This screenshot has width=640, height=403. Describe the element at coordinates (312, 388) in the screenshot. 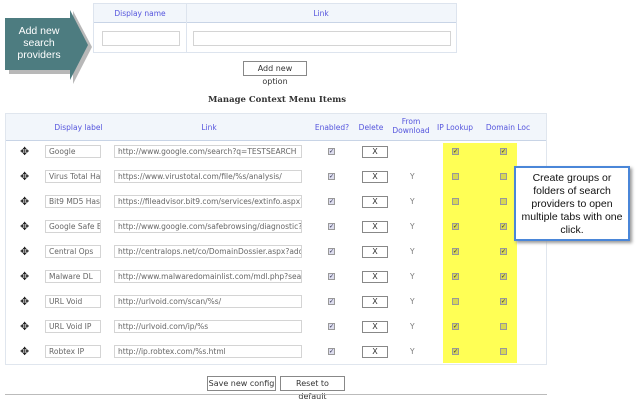

I see `reset-default-button: Reset to default` at that location.